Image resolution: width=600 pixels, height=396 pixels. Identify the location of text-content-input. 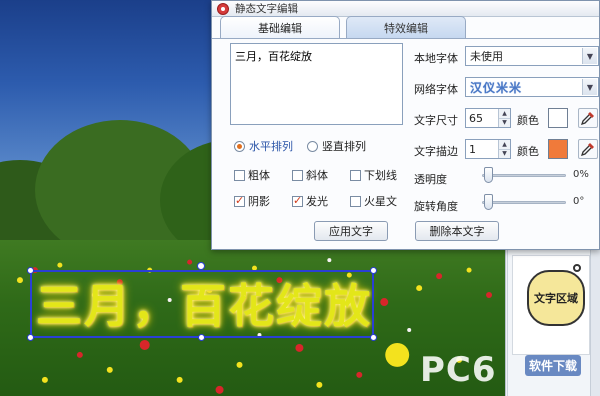
(316, 84).